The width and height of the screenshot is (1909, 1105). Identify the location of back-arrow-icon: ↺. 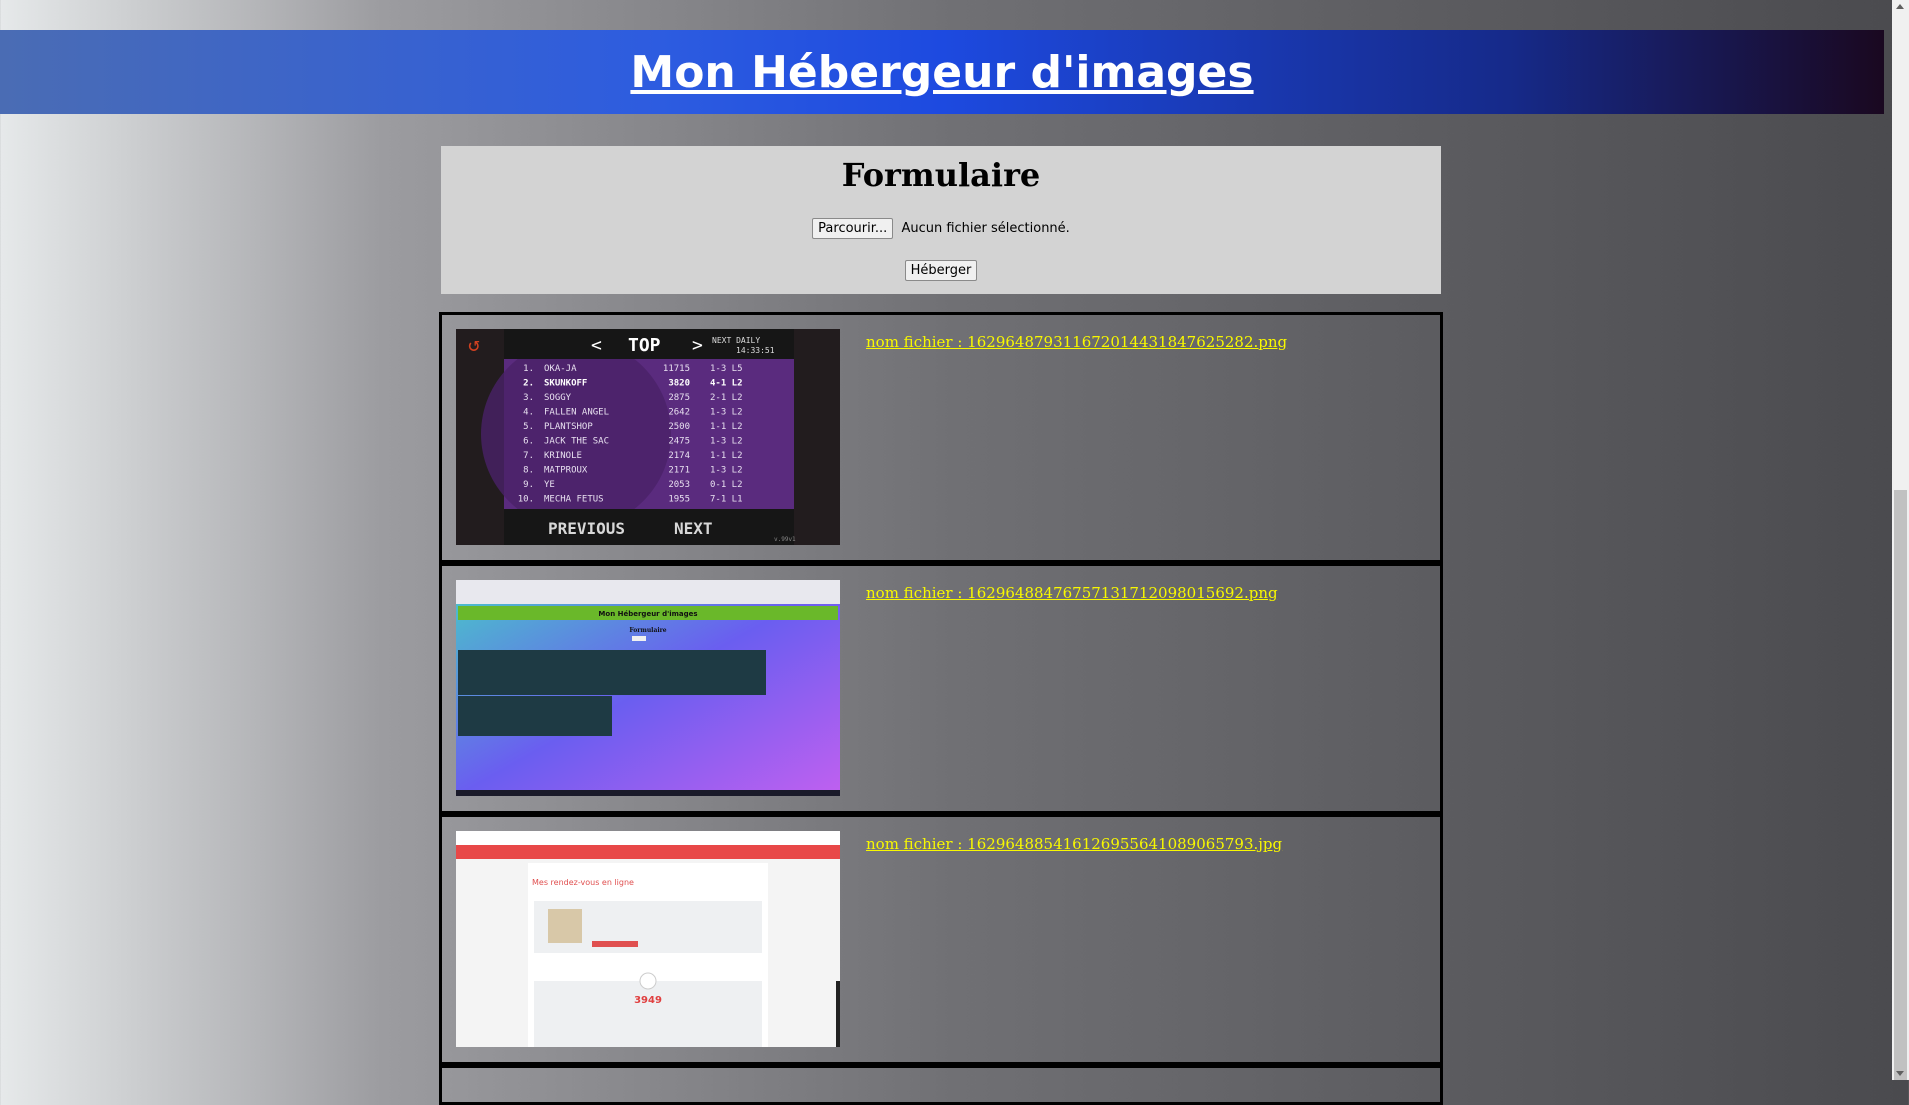
(474, 344).